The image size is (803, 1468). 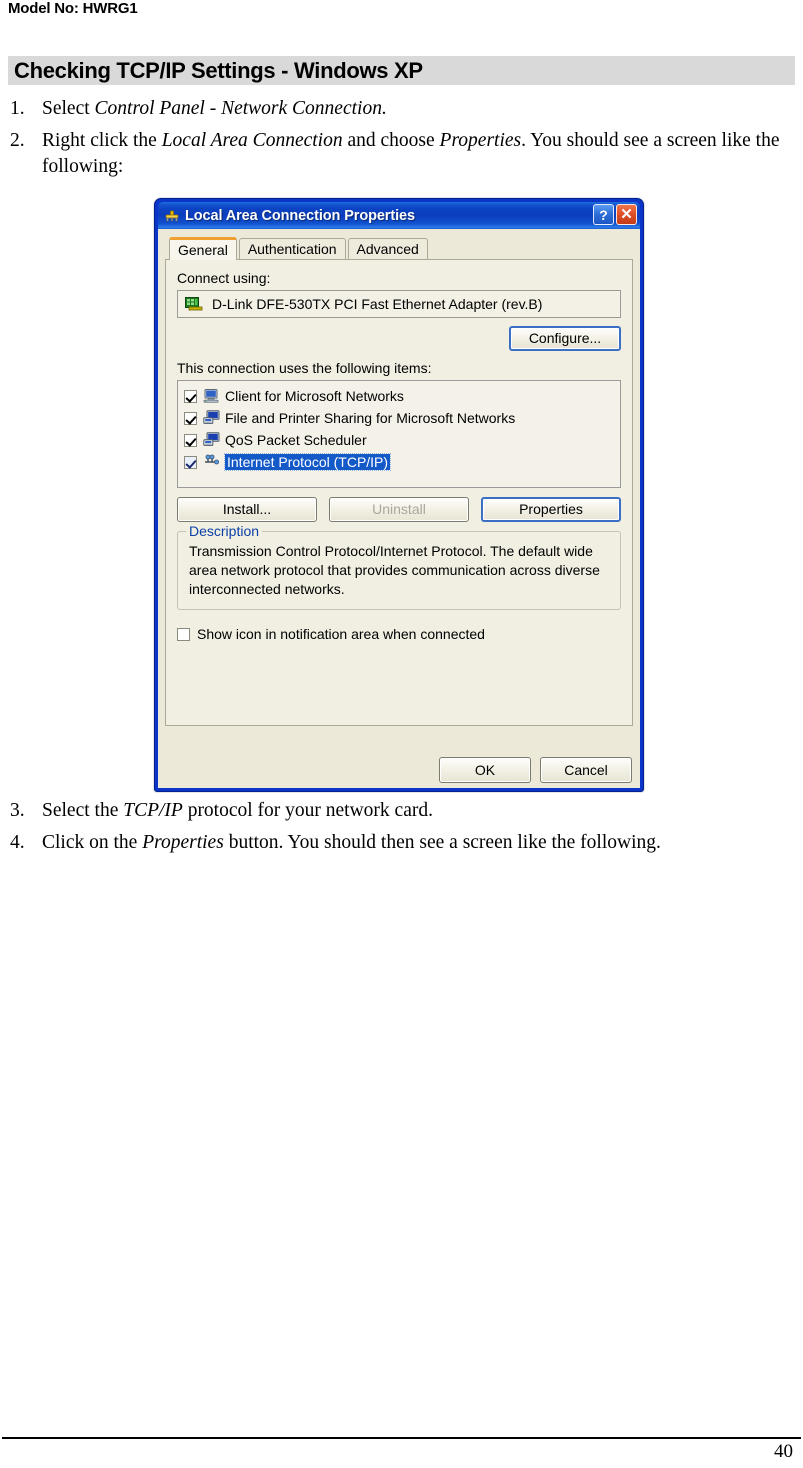 I want to click on step-plain: and choose, so click(x=391, y=140).